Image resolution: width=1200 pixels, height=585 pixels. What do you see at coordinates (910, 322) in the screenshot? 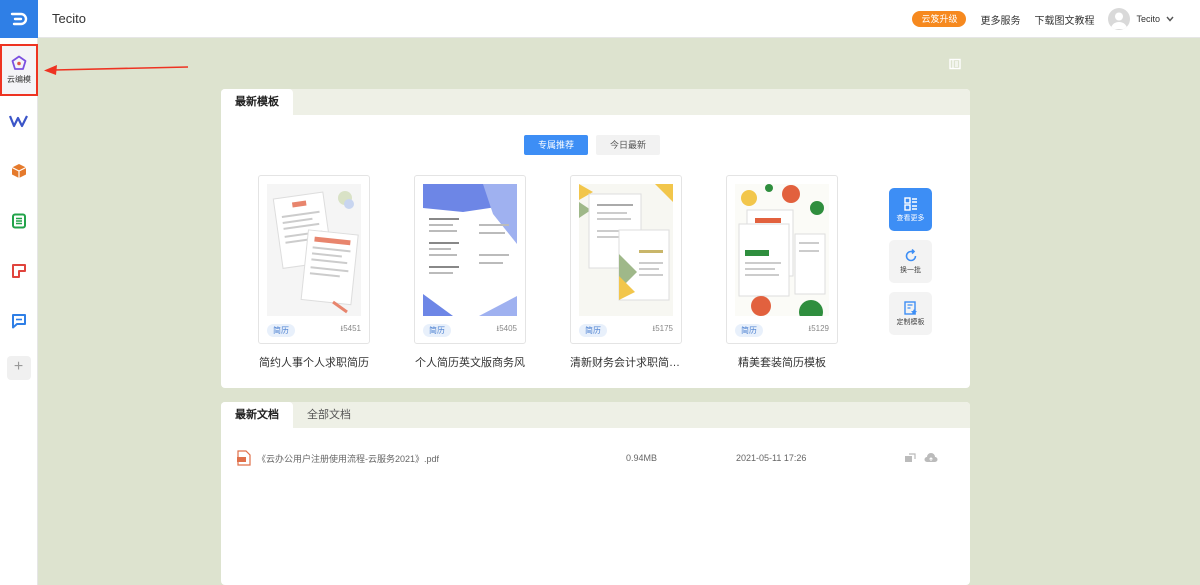
I see `custom-template-label: 定制模板` at bounding box center [910, 322].